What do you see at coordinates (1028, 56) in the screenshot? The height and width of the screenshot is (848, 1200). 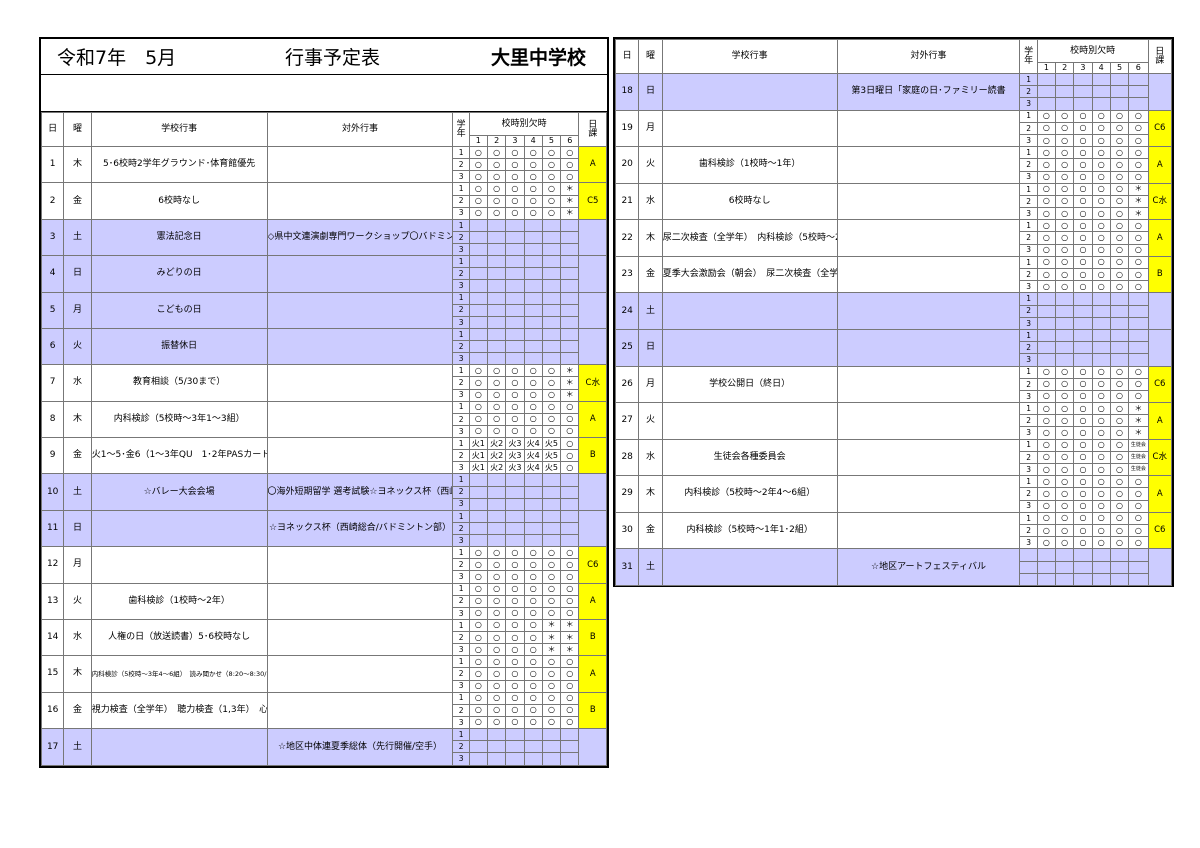 I see `col-grade: 学年` at bounding box center [1028, 56].